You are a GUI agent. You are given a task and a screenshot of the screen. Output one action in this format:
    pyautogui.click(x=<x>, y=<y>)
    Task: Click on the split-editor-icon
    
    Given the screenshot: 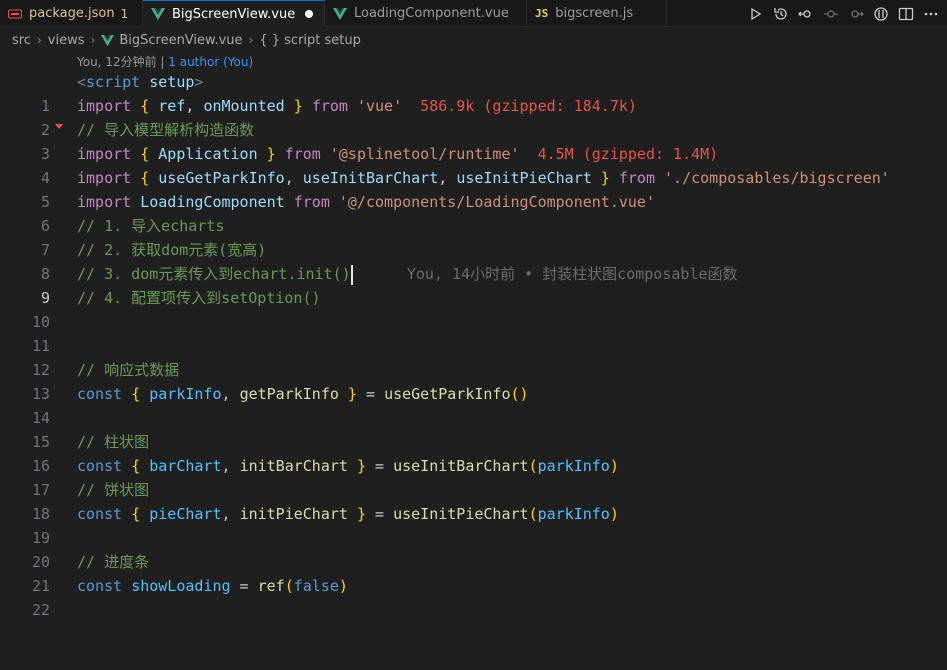 What is the action you would take?
    pyautogui.click(x=905, y=13)
    